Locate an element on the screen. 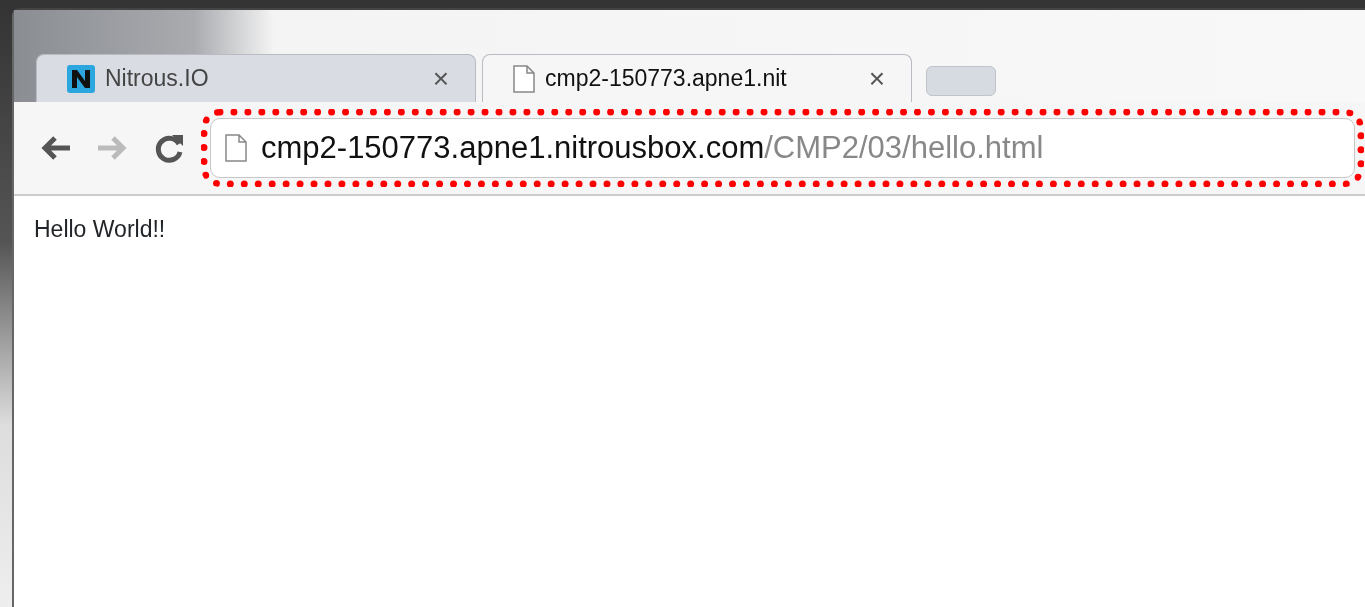 Image resolution: width=1365 pixels, height=607 pixels. page-text: Hello World!! is located at coordinates (100, 229).